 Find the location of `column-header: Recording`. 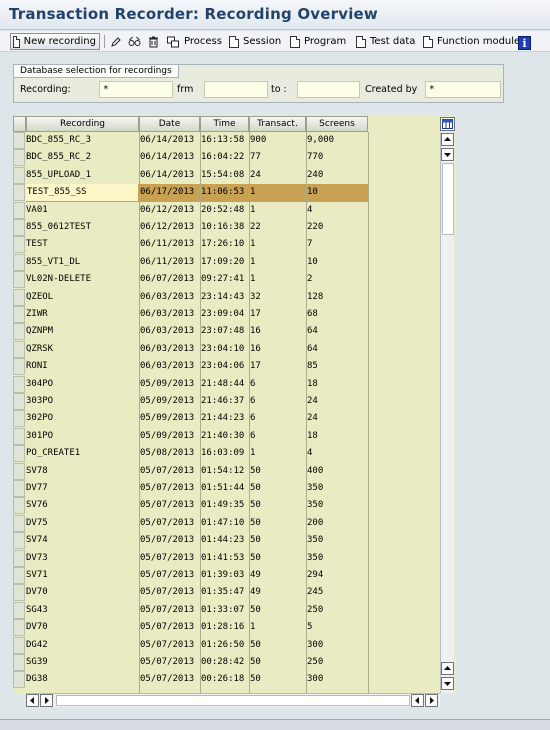

column-header: Recording is located at coordinates (82, 124).